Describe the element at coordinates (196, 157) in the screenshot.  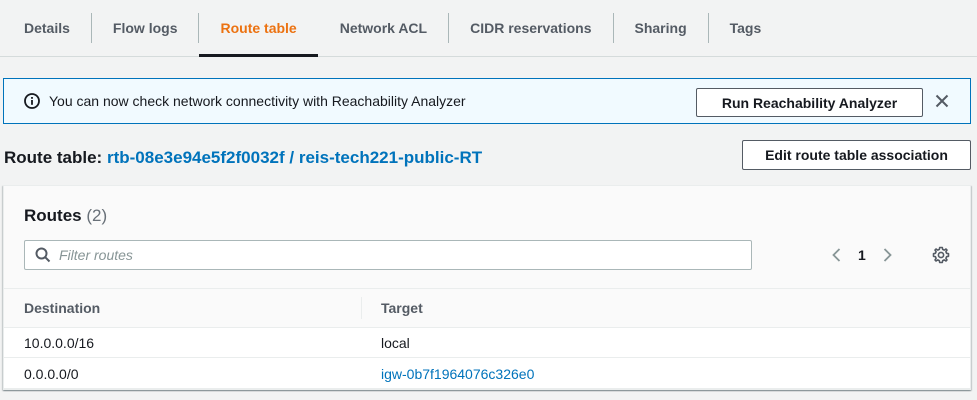
I see `route-table-id-link: rtb-08e3e94e5f2f0032f` at that location.